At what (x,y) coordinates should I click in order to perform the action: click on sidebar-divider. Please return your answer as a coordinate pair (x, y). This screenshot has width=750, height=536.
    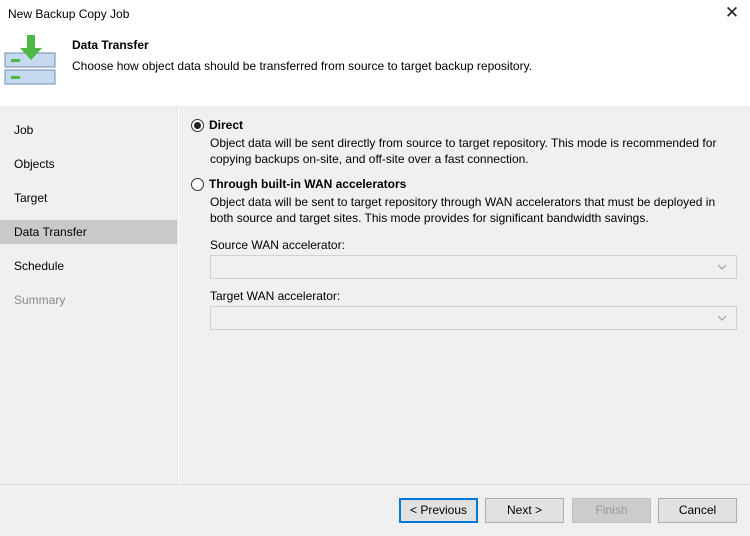
    Looking at the image, I should click on (177, 295).